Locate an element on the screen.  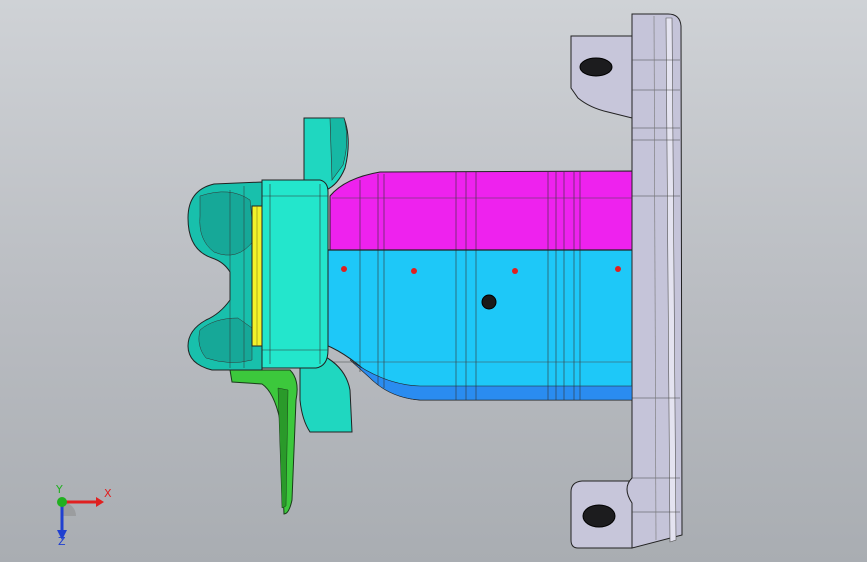
triad-y-label: Y is located at coordinates (59, 489).